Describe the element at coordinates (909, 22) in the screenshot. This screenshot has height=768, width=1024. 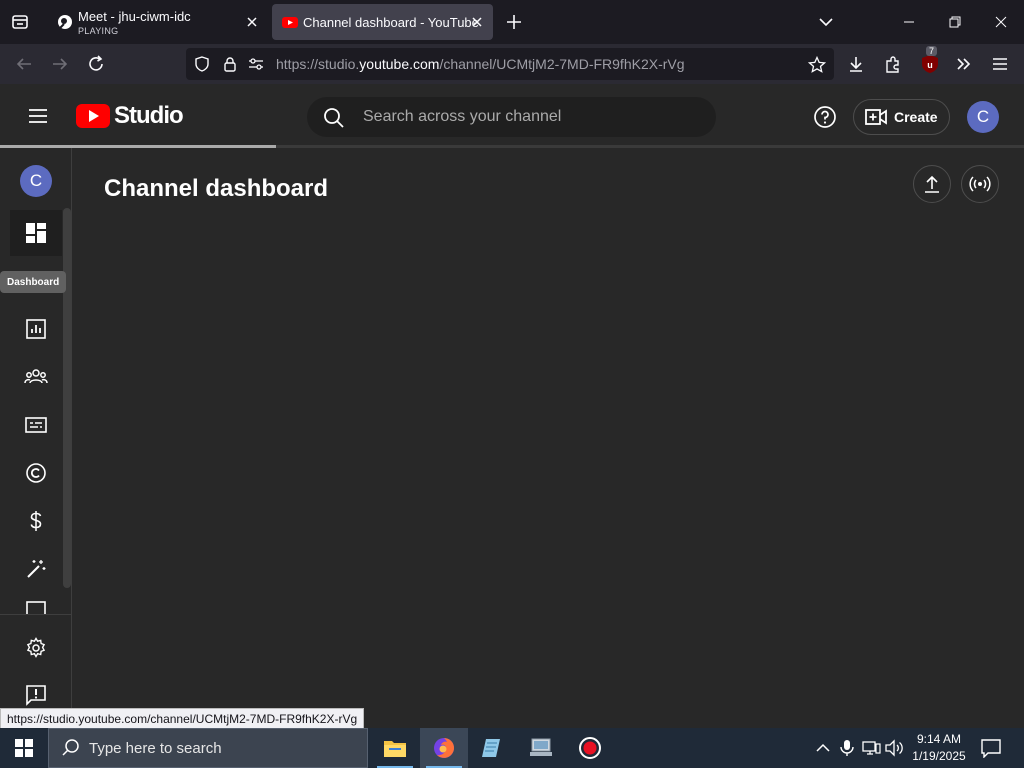
I see `minimize-icon` at that location.